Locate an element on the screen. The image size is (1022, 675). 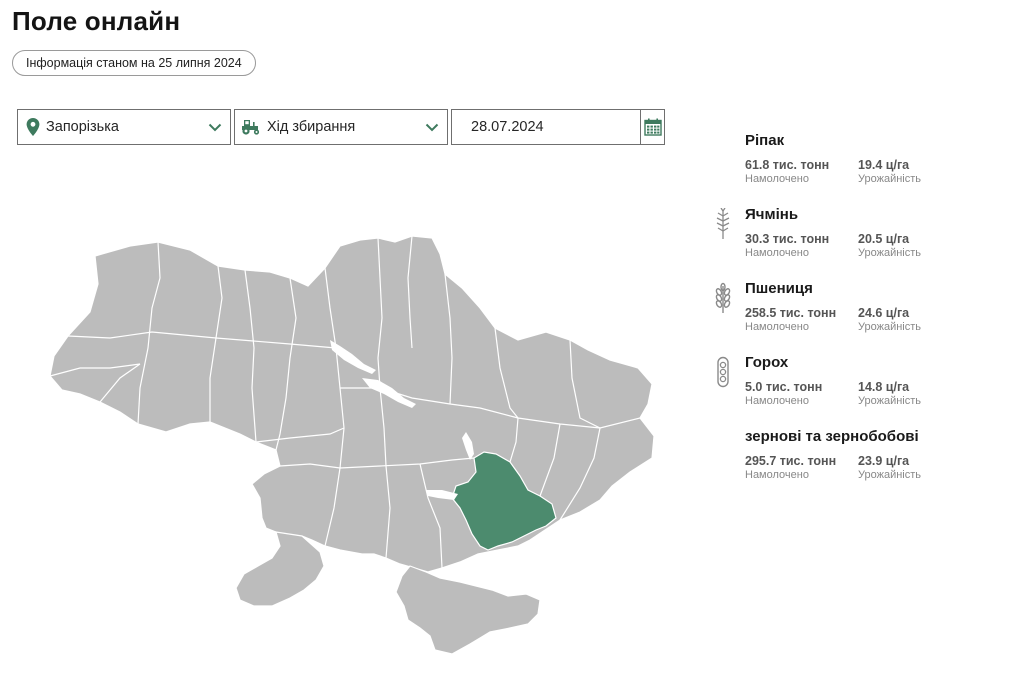
harvested-value: 258.5 тис. тонн is located at coordinates (791, 313).